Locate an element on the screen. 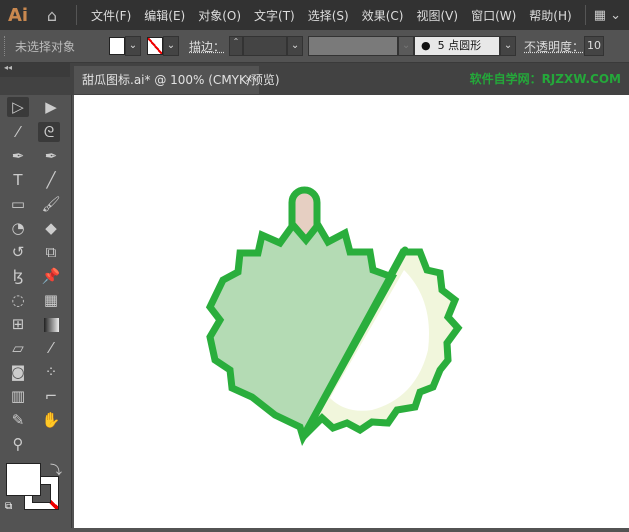  grip-handle is located at coordinates (5, 46).